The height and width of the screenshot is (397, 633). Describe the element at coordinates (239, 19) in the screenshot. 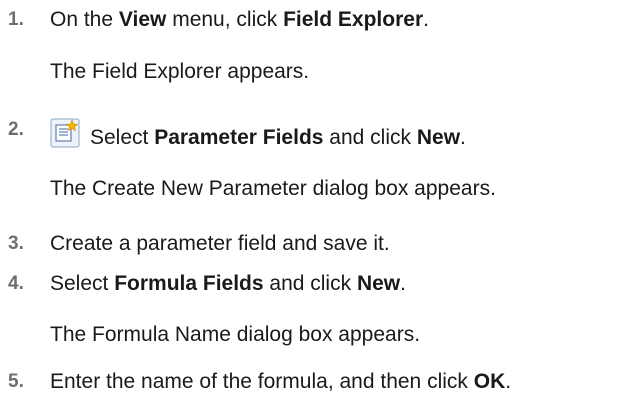

I see `step-text: On the View menu, click Field Explorer.` at that location.